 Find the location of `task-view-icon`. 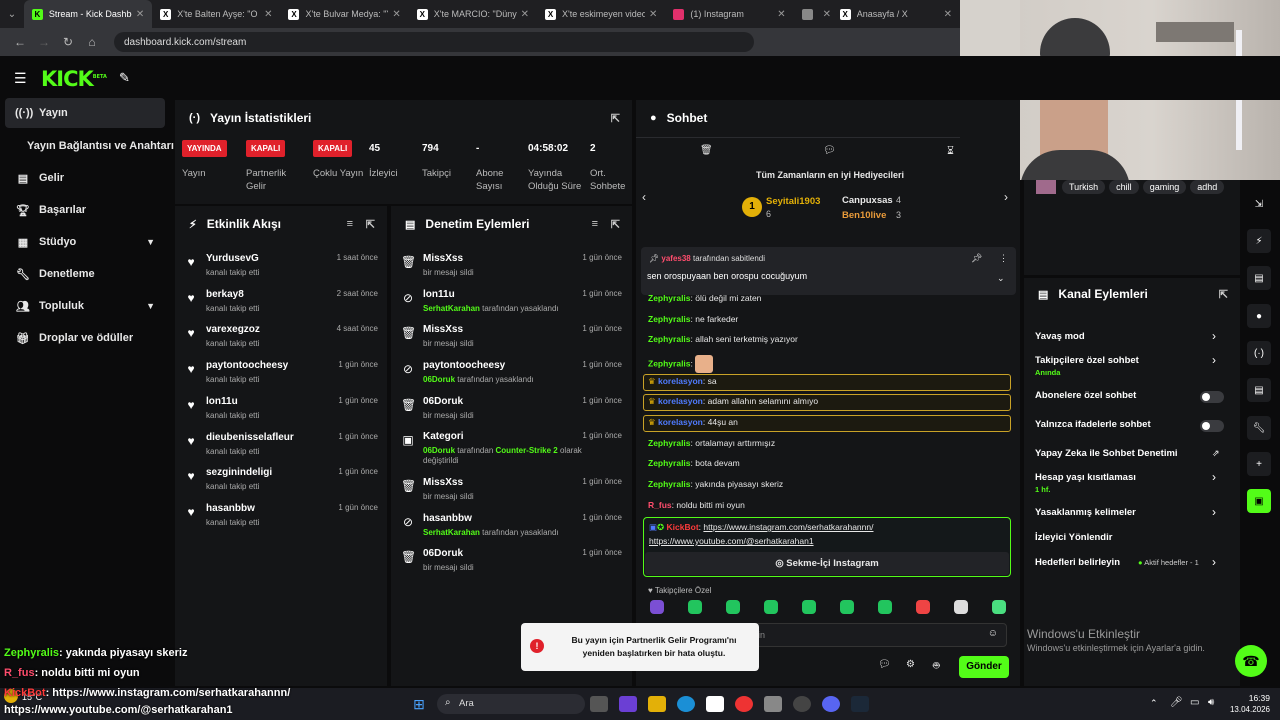

task-view-icon is located at coordinates (599, 704).